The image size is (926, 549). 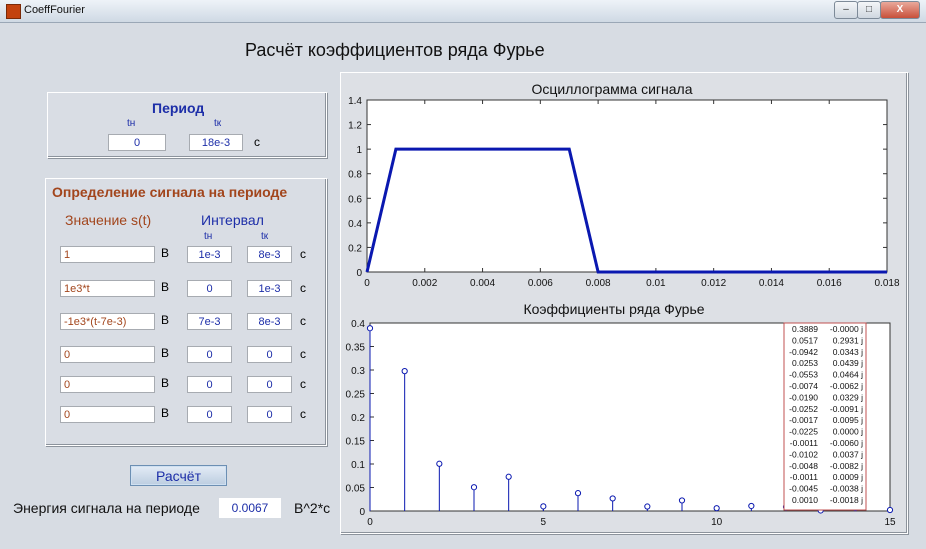 I want to click on period-panel: Период tн tк 0 18e-3 с, so click(x=187, y=125).